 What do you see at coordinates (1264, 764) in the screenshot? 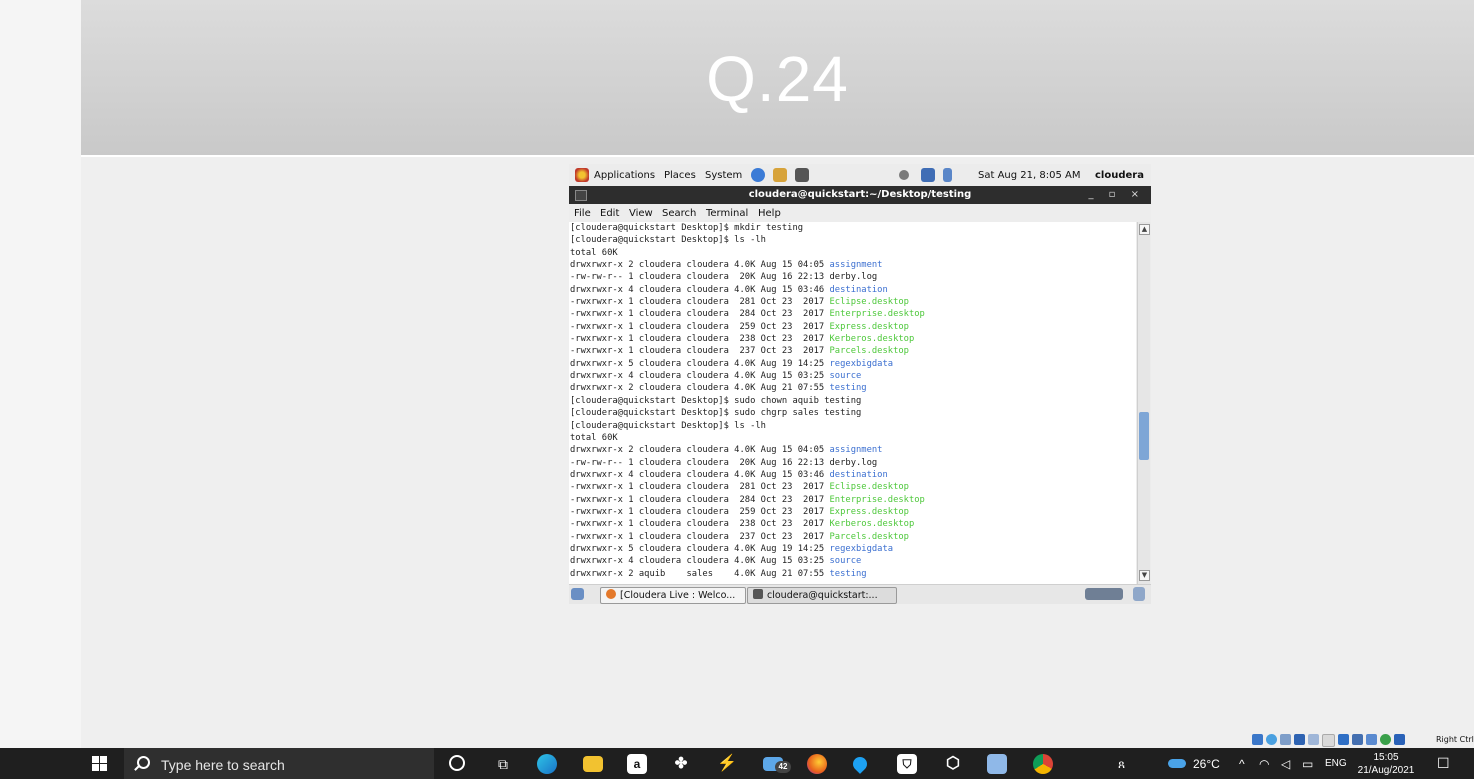
I see `wifi-icon: ◠` at bounding box center [1264, 764].